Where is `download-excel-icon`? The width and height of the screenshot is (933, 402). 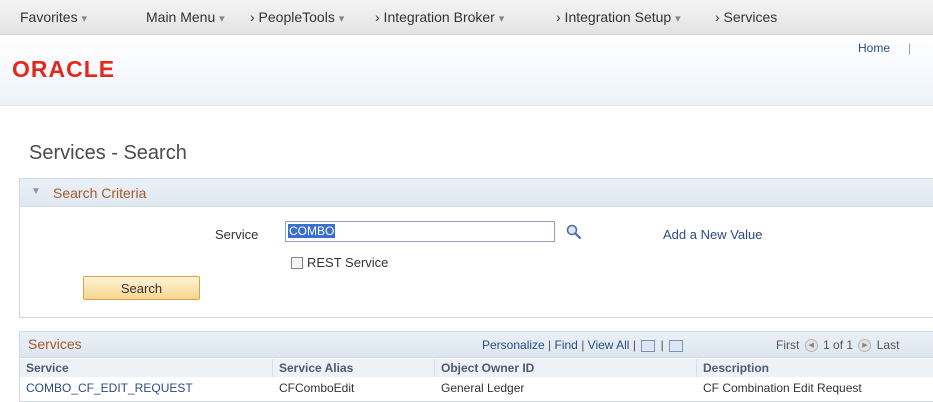
download-excel-icon is located at coordinates (676, 345).